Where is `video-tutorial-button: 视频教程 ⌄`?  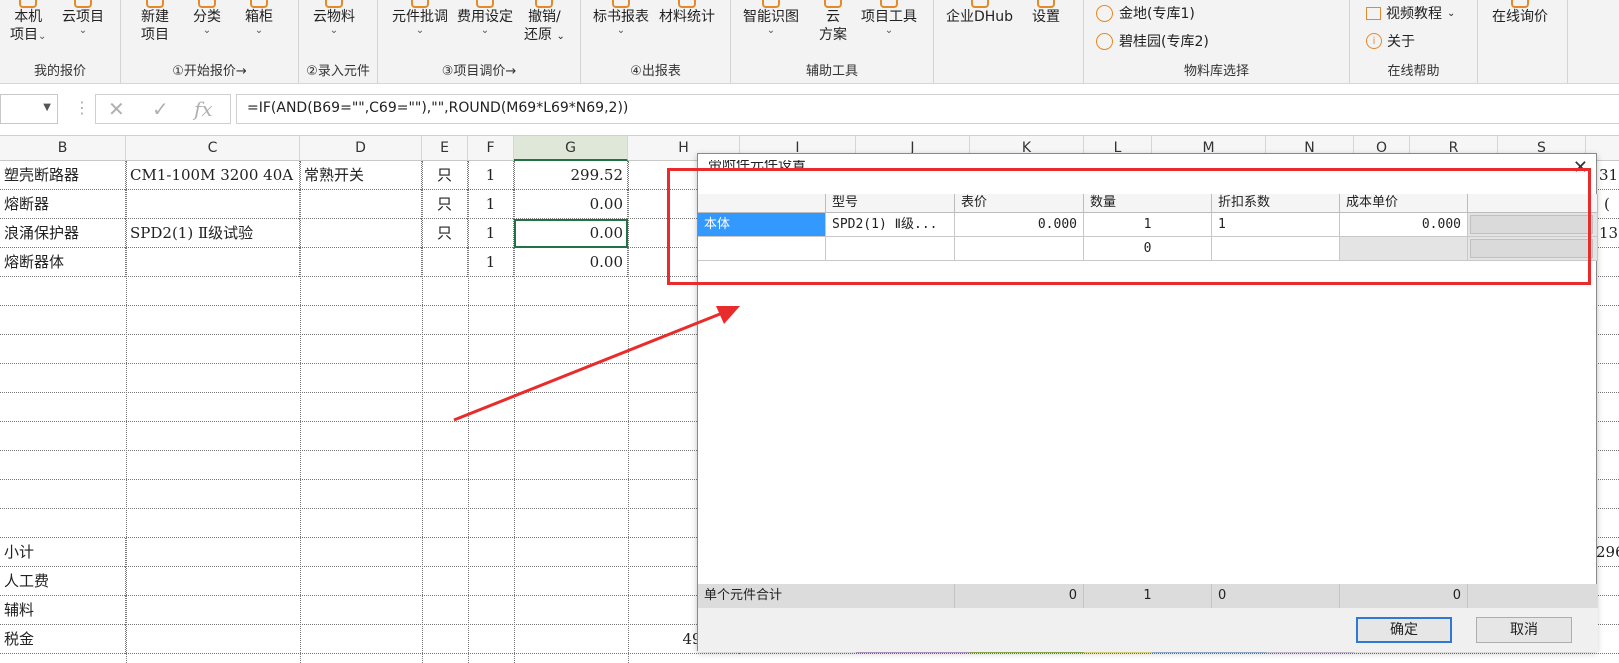
video-tutorial-button: 视频教程 ⌄ is located at coordinates (1410, 13).